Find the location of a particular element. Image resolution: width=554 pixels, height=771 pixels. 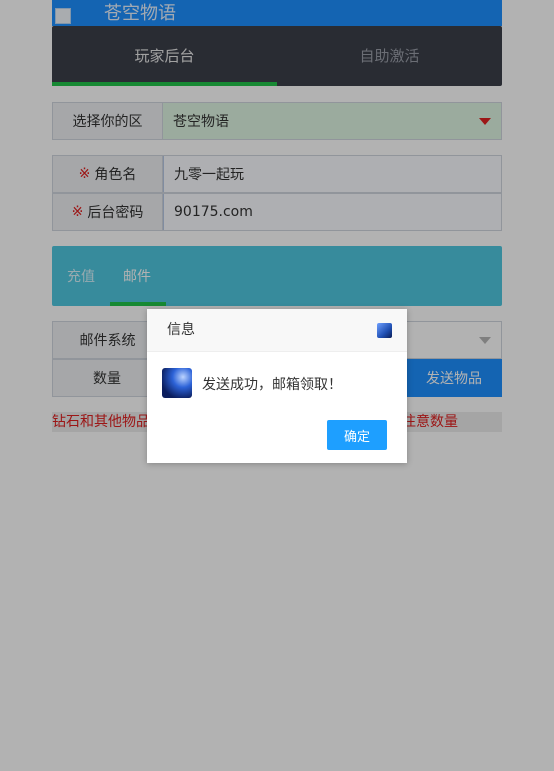

success-icon is located at coordinates (177, 383).